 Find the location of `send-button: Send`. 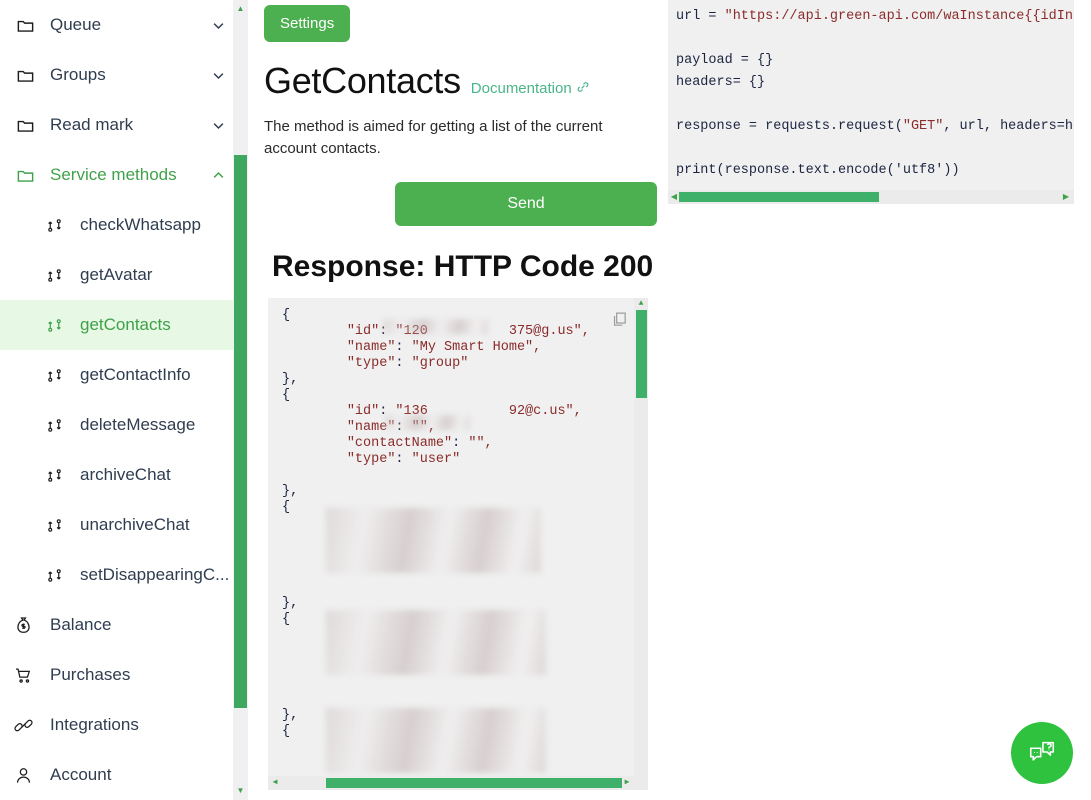

send-button: Send is located at coordinates (526, 203).